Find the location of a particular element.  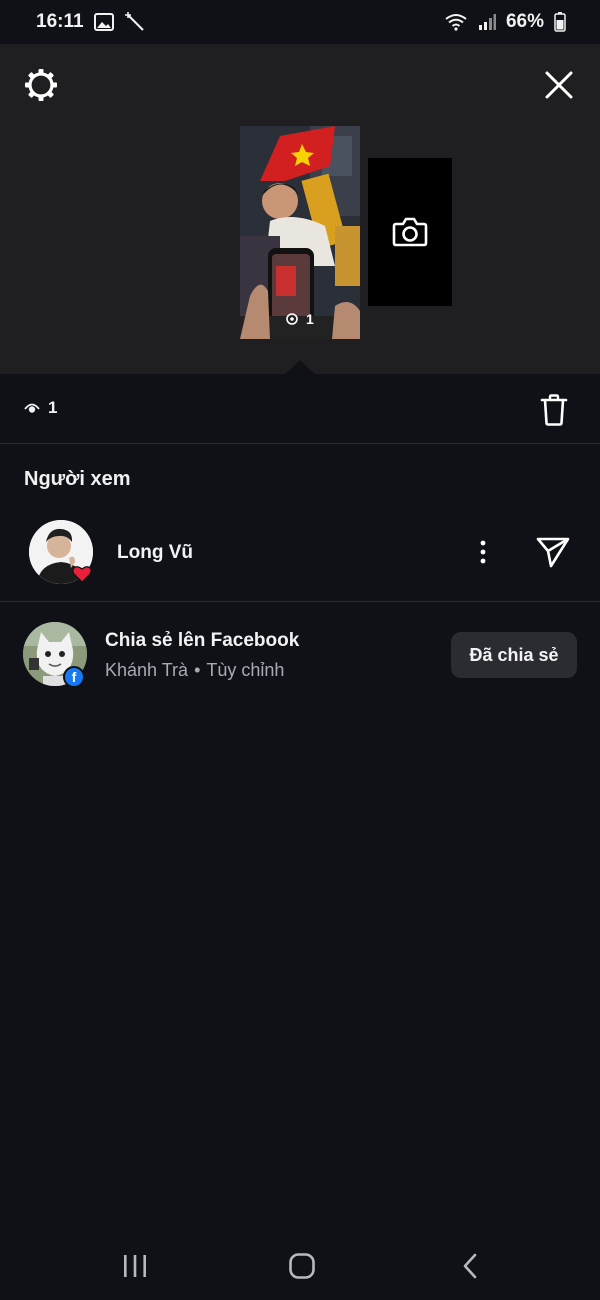

view-count-value: 1 is located at coordinates (53, 407).